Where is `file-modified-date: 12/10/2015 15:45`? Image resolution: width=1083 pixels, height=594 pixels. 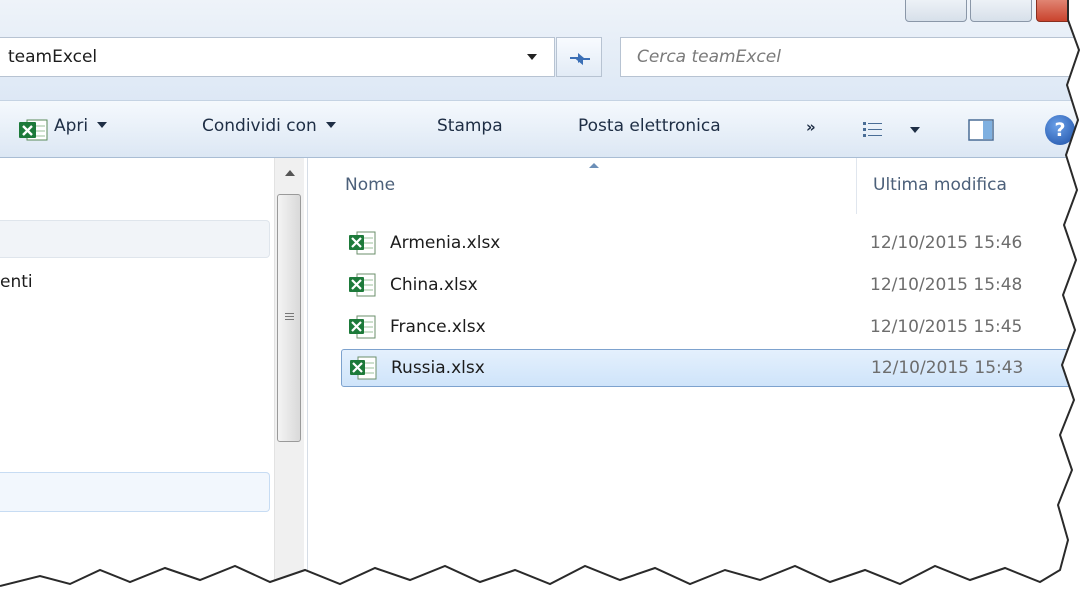
file-modified-date: 12/10/2015 15:45 is located at coordinates (946, 327).